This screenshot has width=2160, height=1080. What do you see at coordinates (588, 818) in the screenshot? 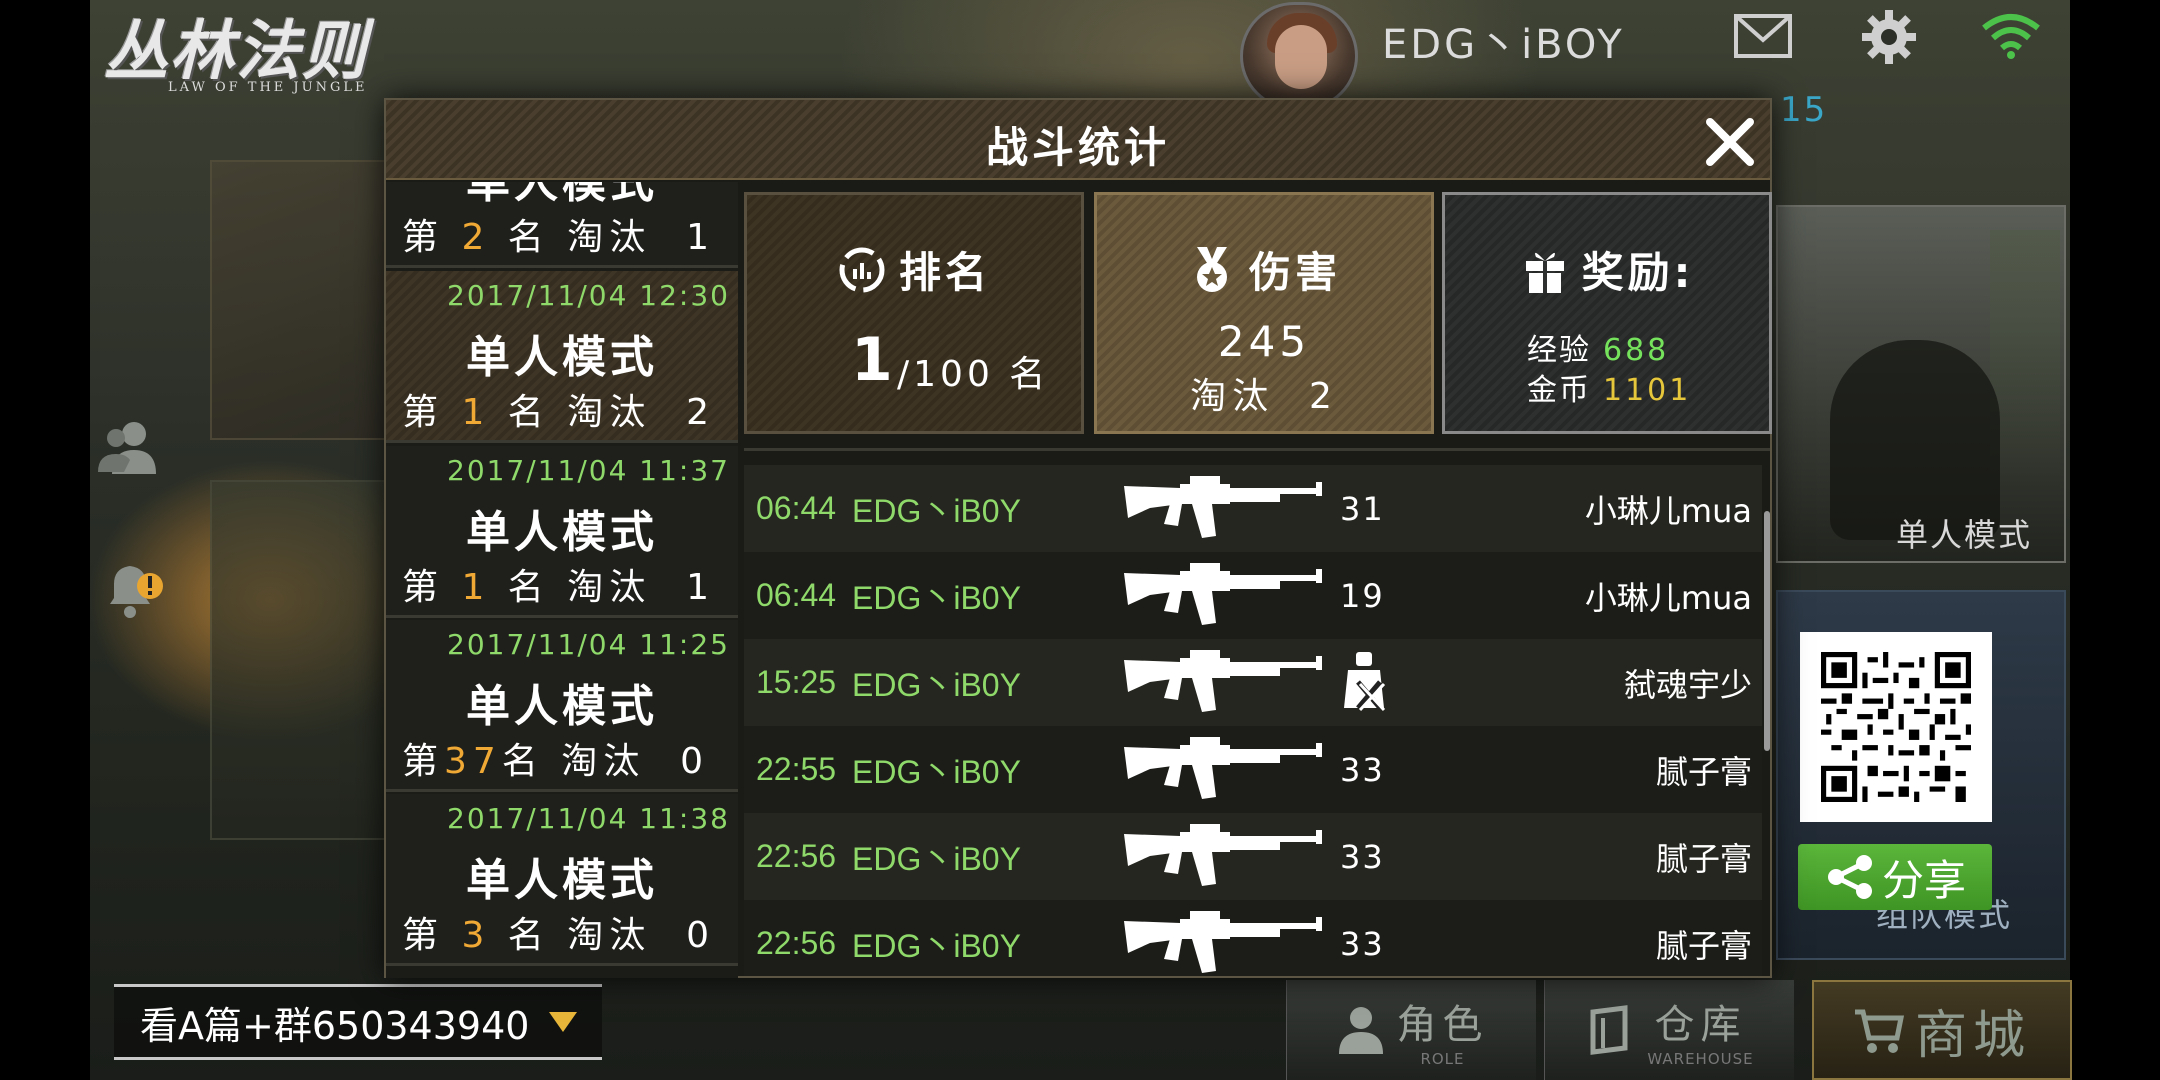
I see `history-date: 2017/11/04 11:38` at bounding box center [588, 818].